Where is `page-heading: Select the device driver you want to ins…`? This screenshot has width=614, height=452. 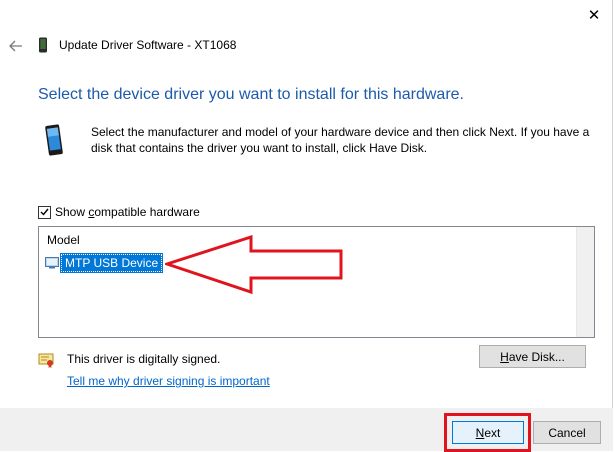 page-heading: Select the device driver you want to ins… is located at coordinates (251, 94).